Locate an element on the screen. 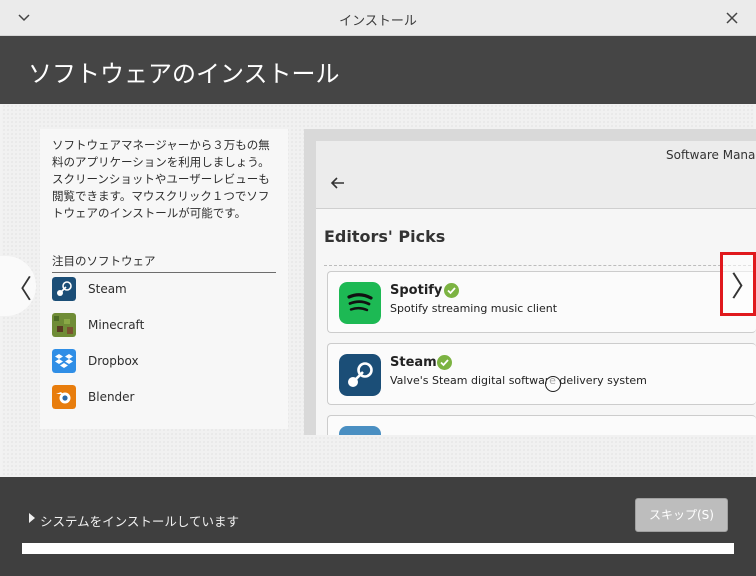  featured-item-blender: Blender is located at coordinates (164, 397).